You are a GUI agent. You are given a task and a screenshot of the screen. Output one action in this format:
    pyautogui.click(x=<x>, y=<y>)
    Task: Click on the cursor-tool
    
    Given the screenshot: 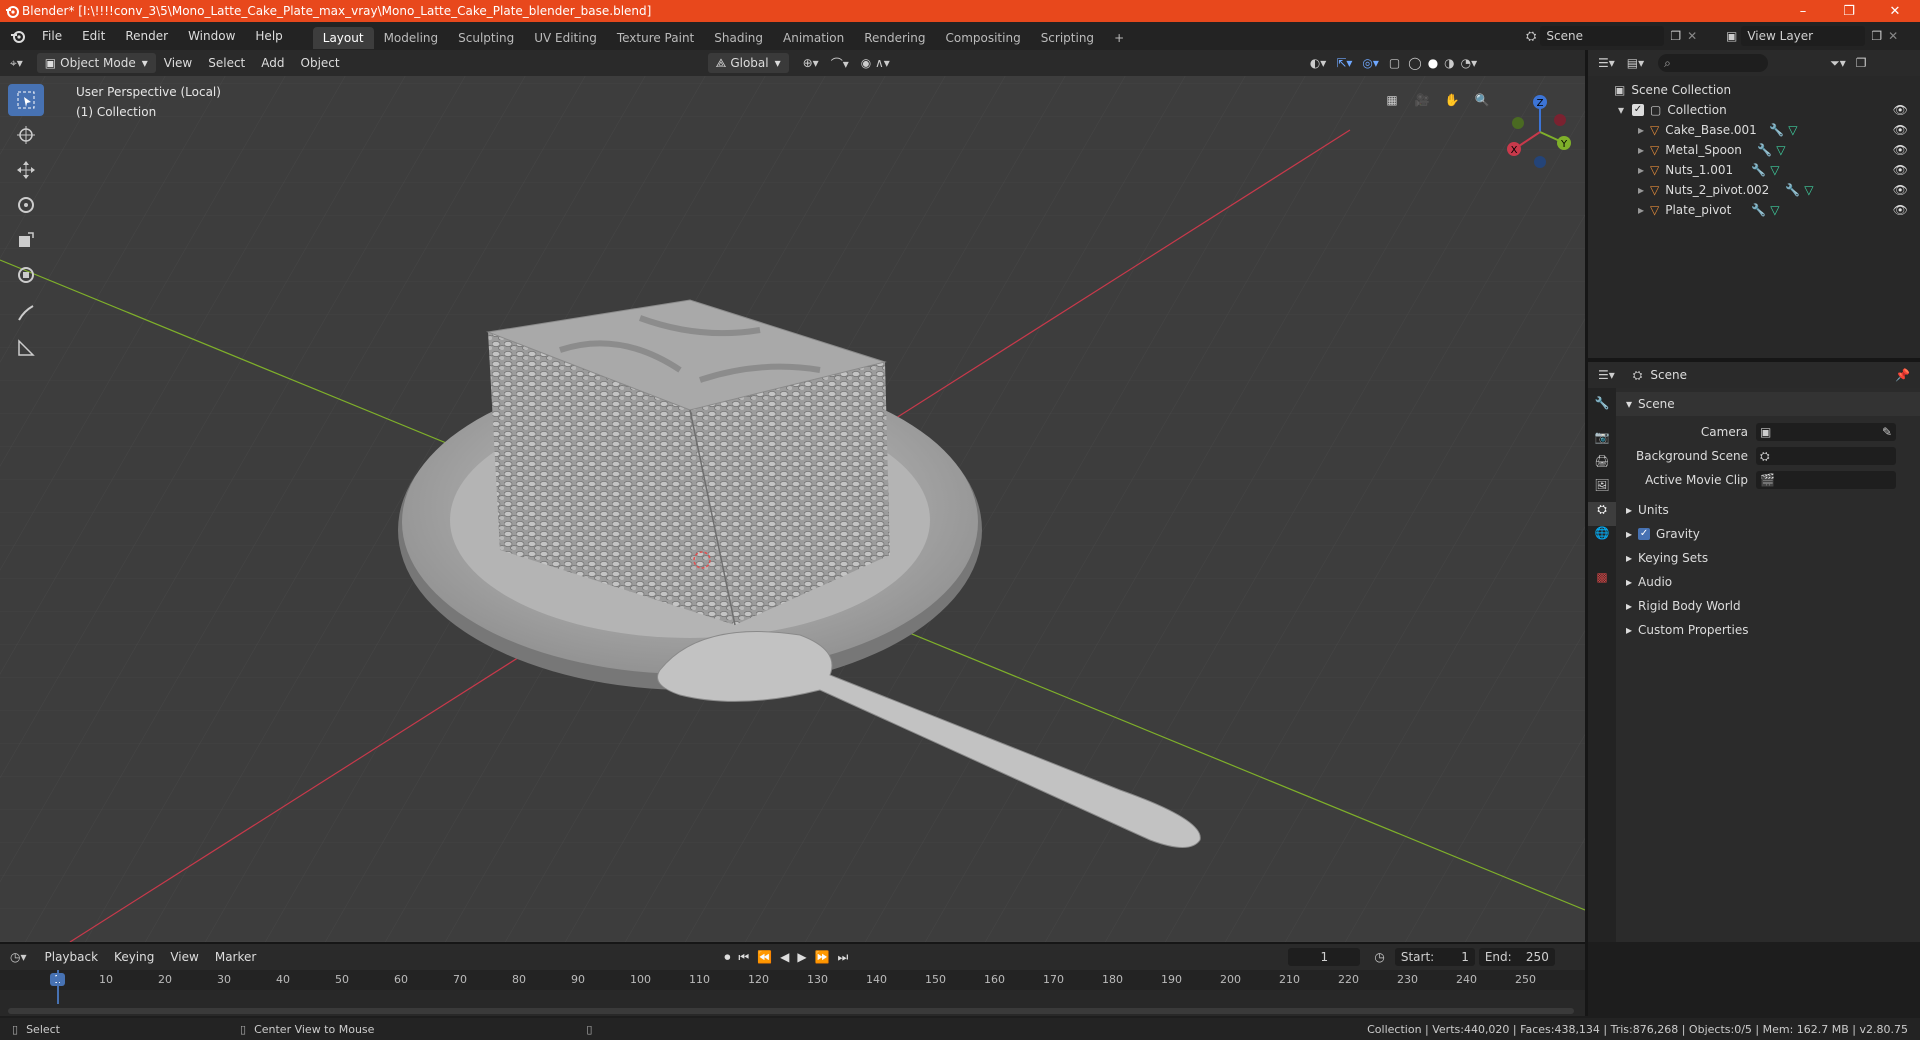 What is the action you would take?
    pyautogui.click(x=26, y=135)
    